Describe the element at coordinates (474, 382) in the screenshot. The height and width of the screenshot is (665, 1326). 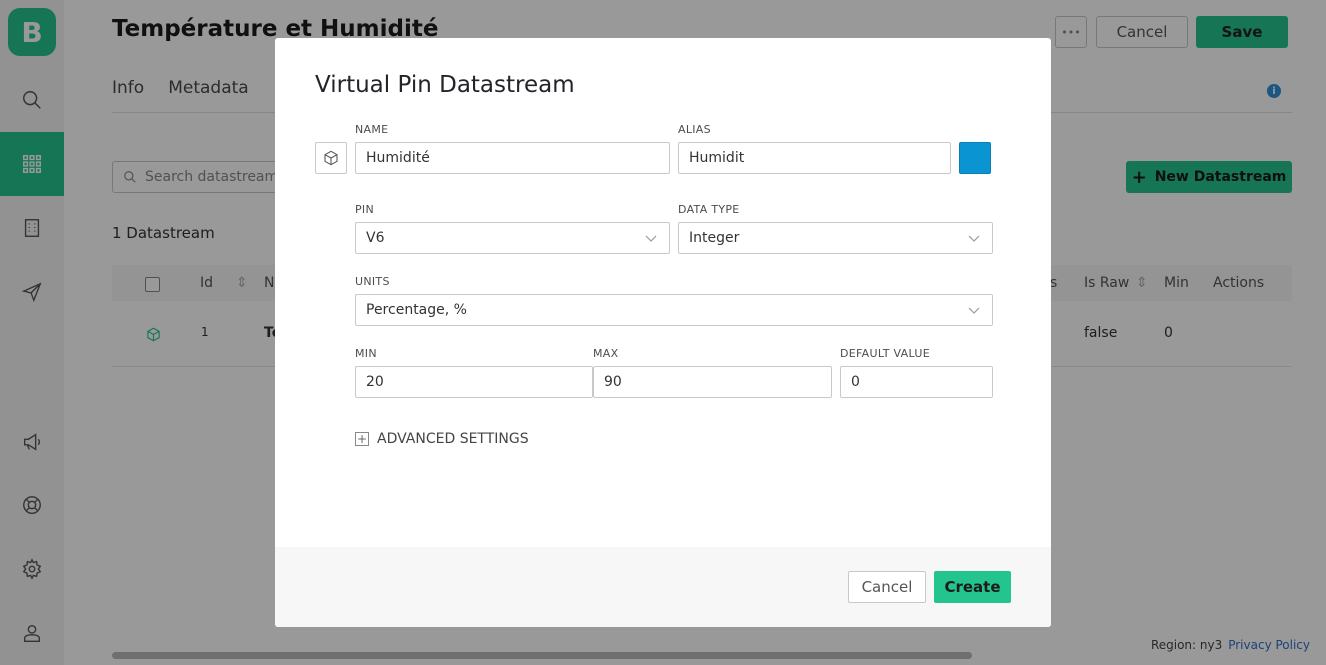
I see `min-field: 20` at that location.